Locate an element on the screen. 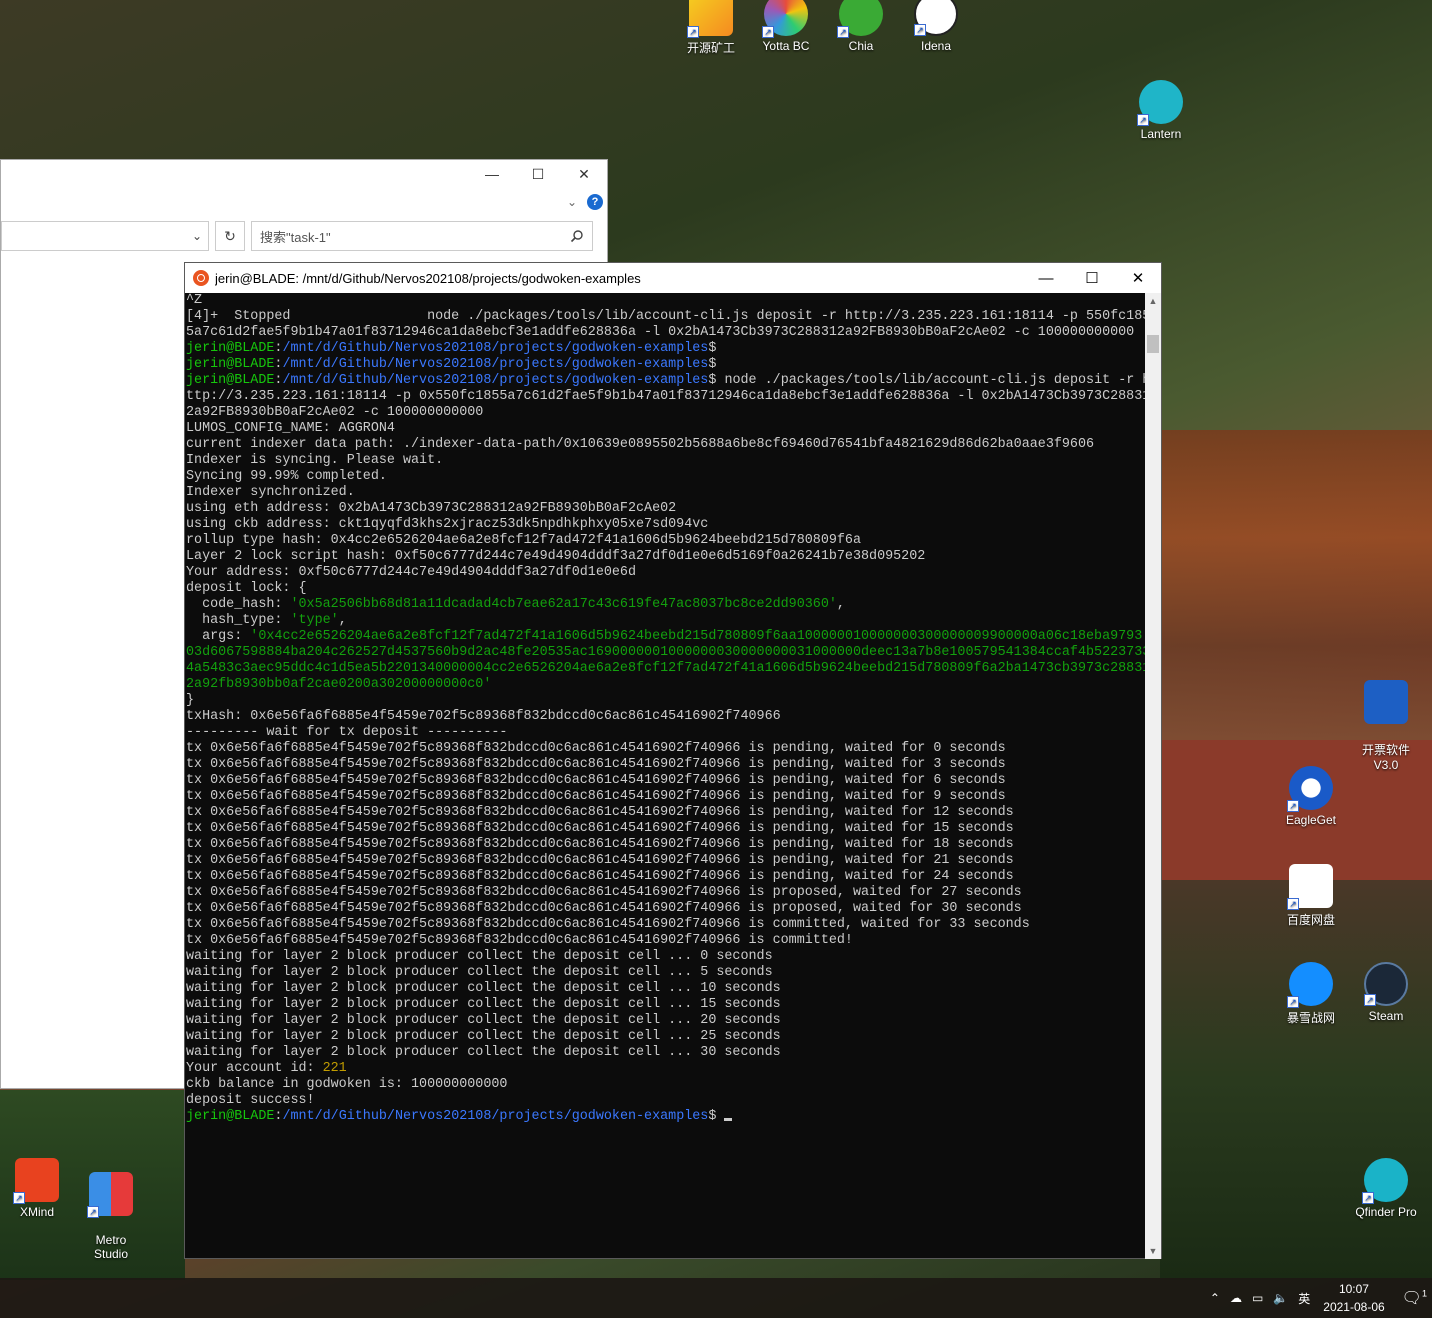 The image size is (1432, 1318). refresh-button: ↻ is located at coordinates (230, 236).